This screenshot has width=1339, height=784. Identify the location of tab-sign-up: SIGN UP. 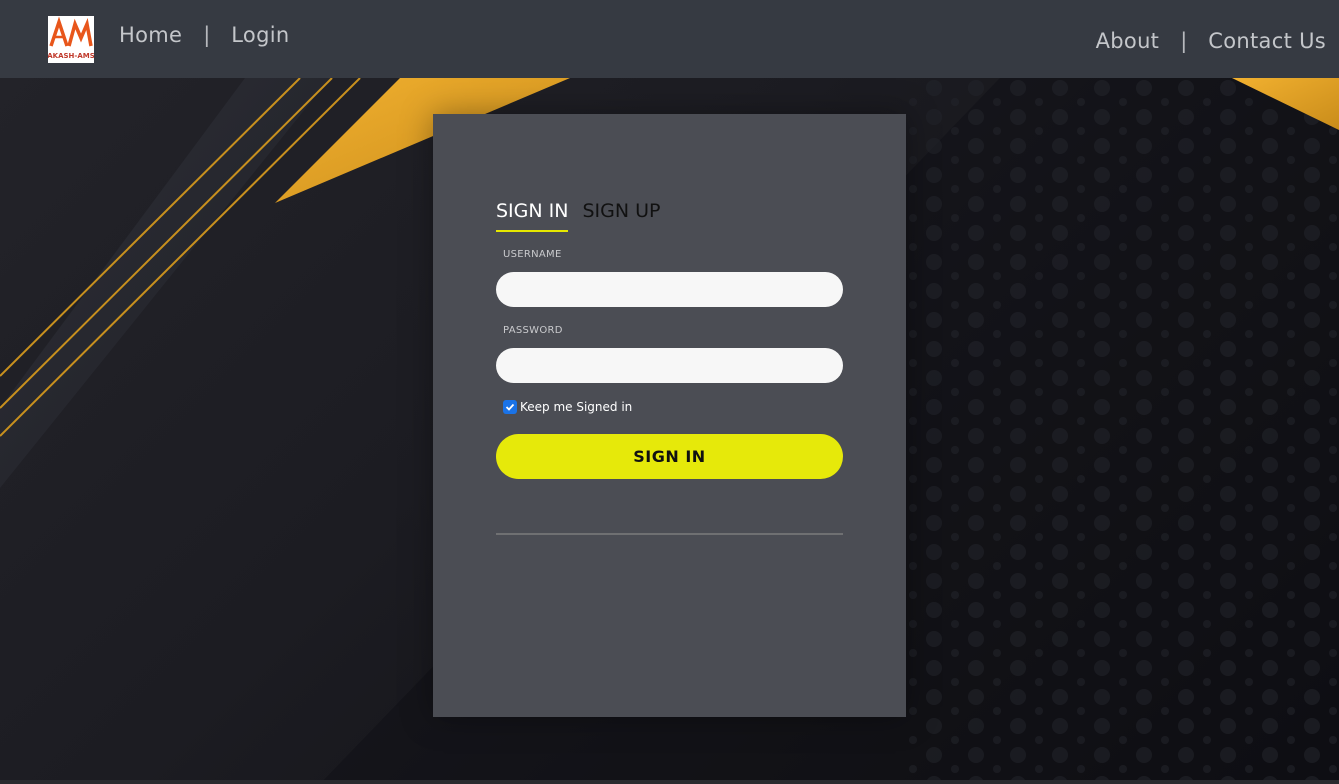
(621, 216).